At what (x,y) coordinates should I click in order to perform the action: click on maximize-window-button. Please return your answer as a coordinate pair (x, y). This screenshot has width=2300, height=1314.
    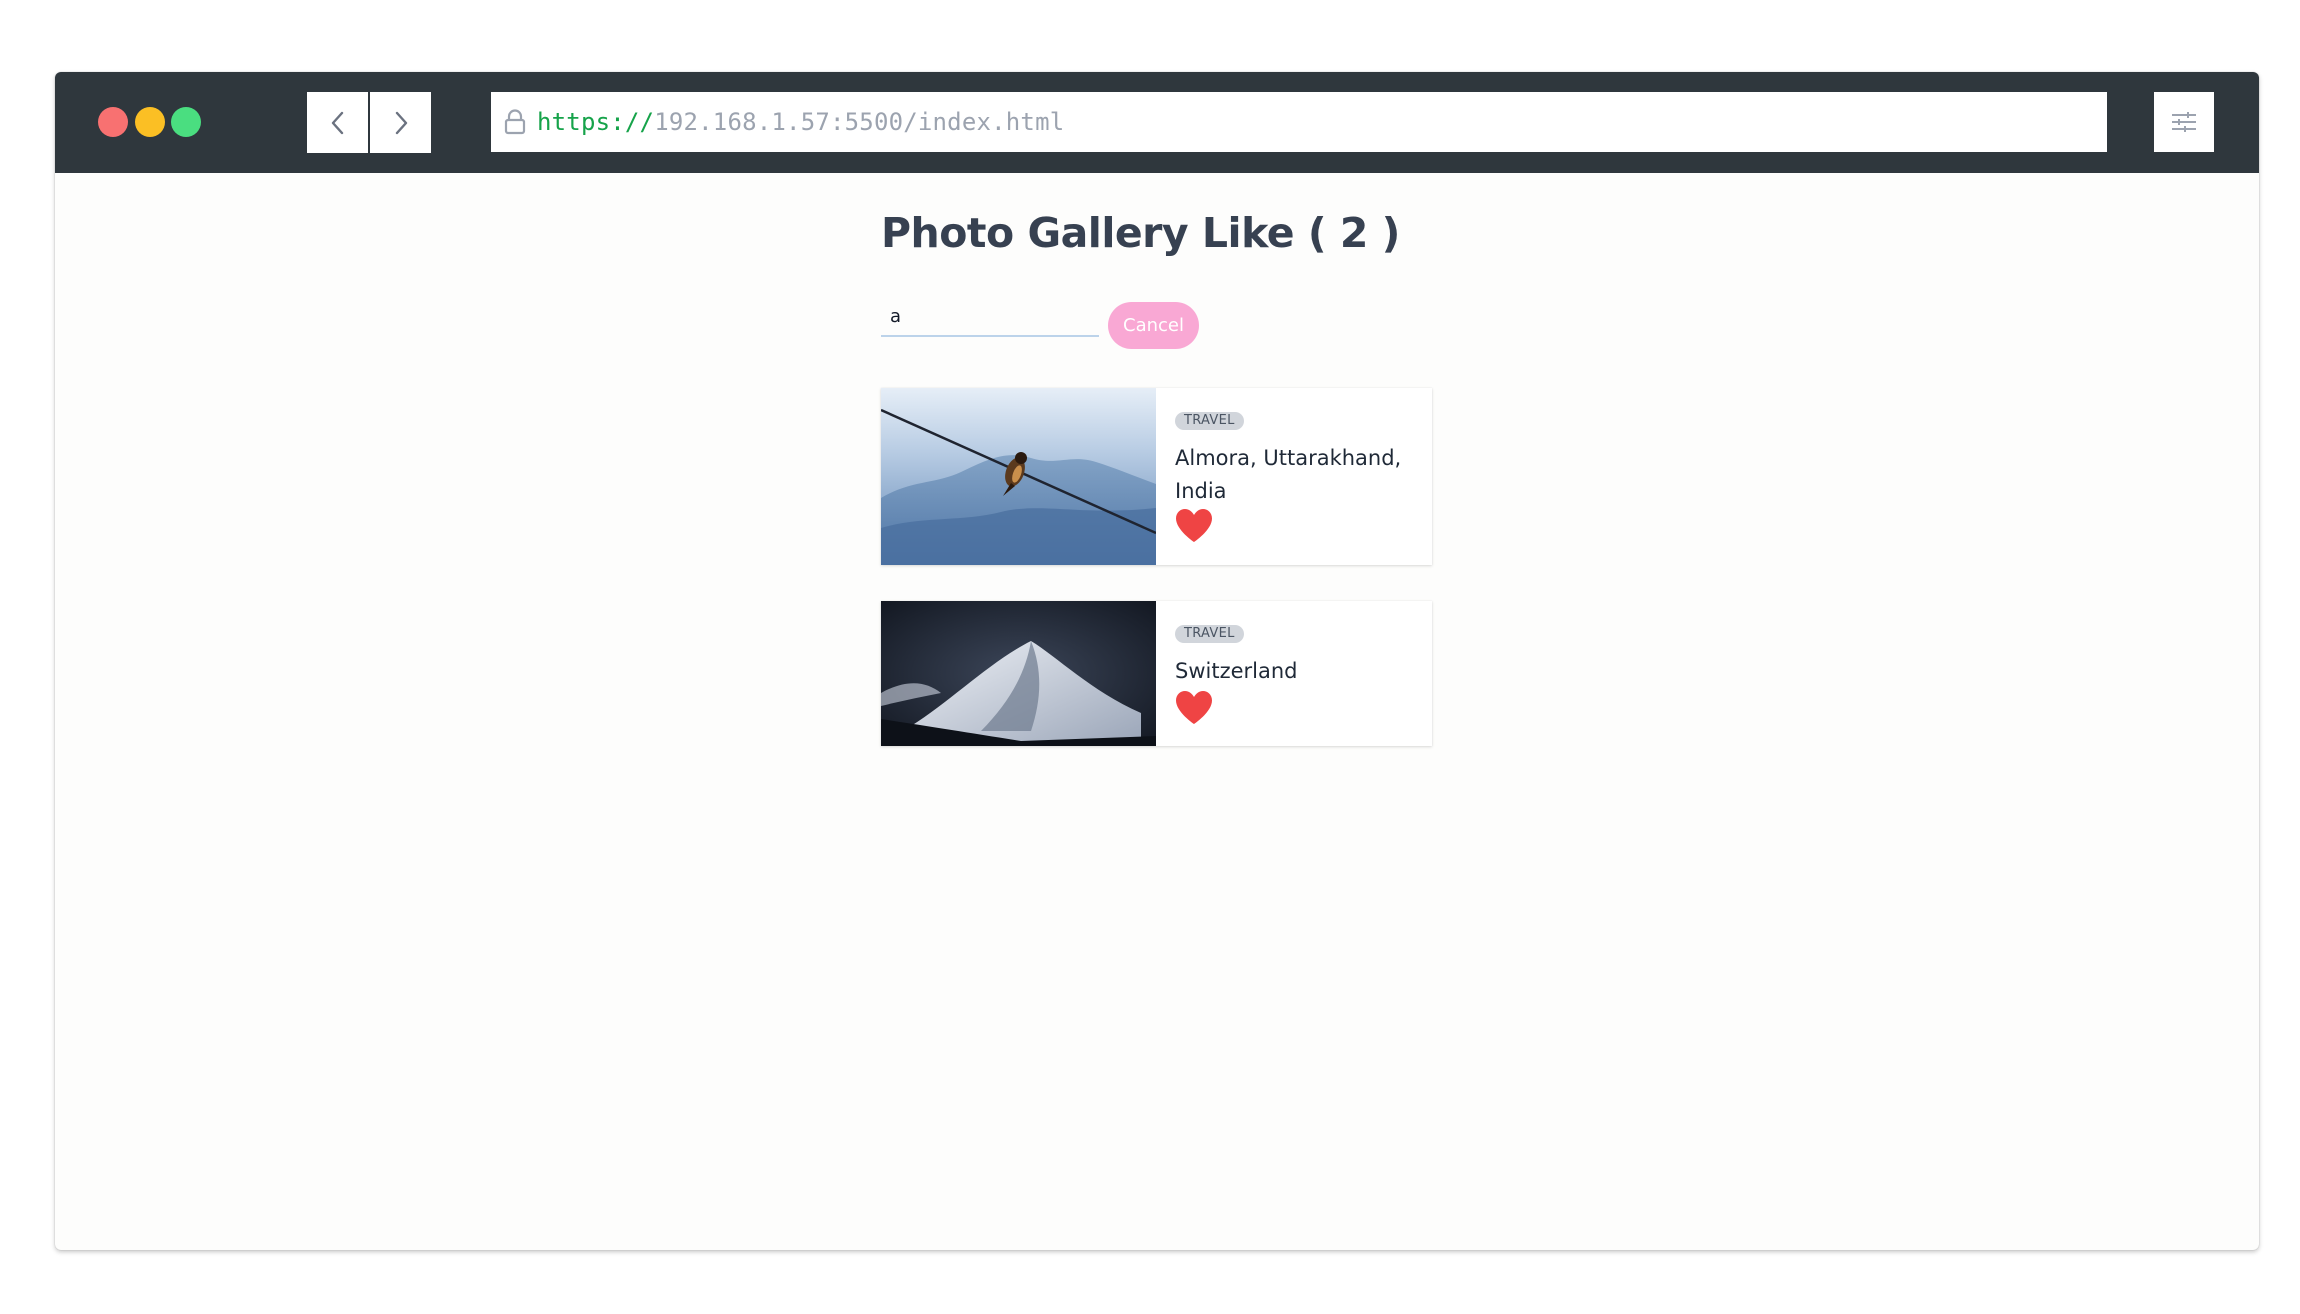
    Looking at the image, I should click on (186, 122).